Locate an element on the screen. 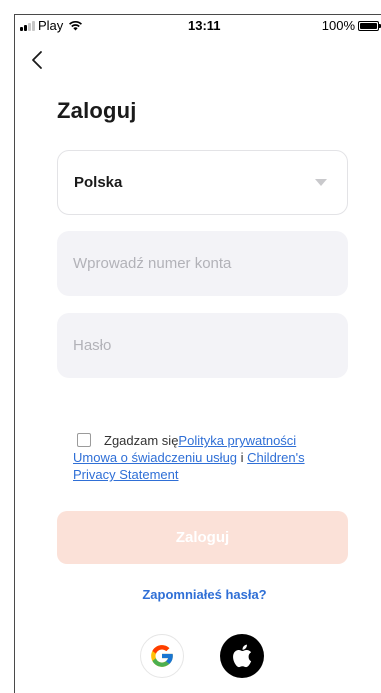 The image size is (381, 693). triangle-down-icon is located at coordinates (321, 182).